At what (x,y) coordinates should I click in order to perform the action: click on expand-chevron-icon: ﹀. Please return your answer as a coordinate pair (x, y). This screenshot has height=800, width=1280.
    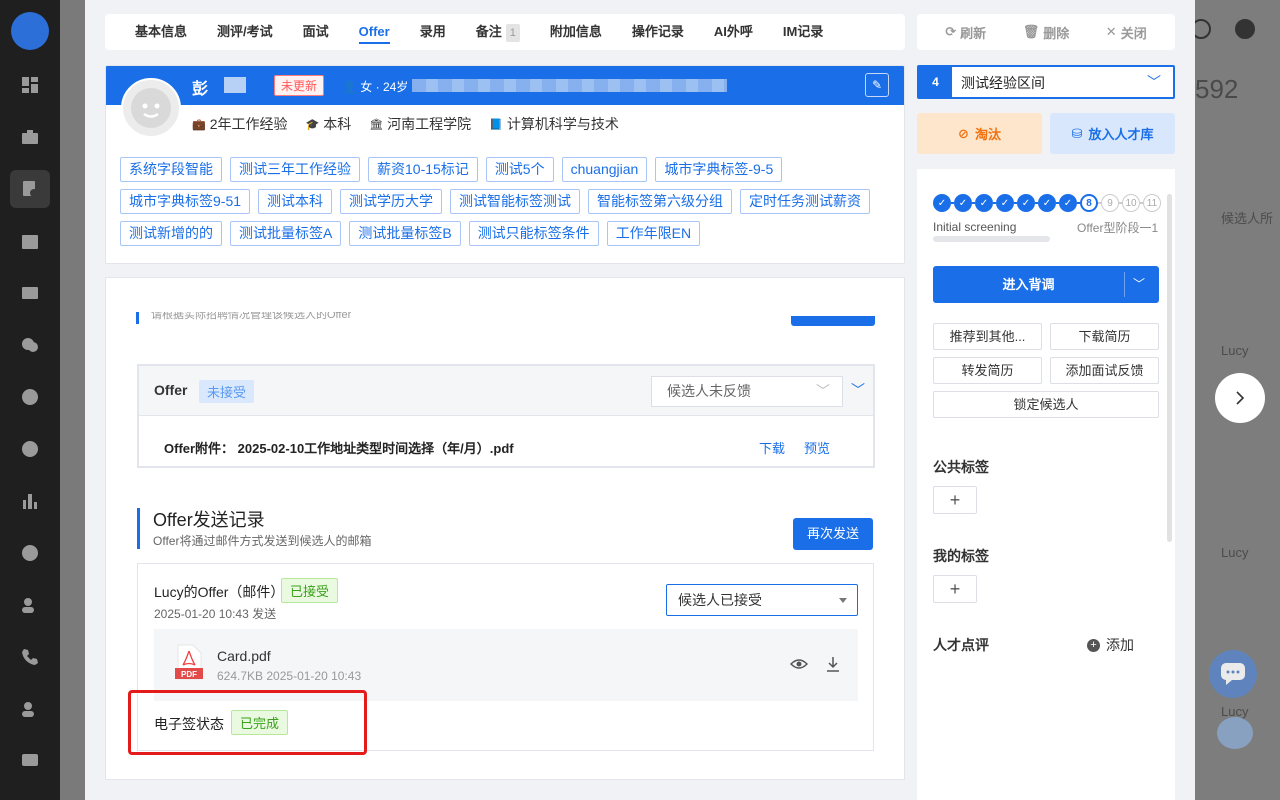
    Looking at the image, I should click on (858, 390).